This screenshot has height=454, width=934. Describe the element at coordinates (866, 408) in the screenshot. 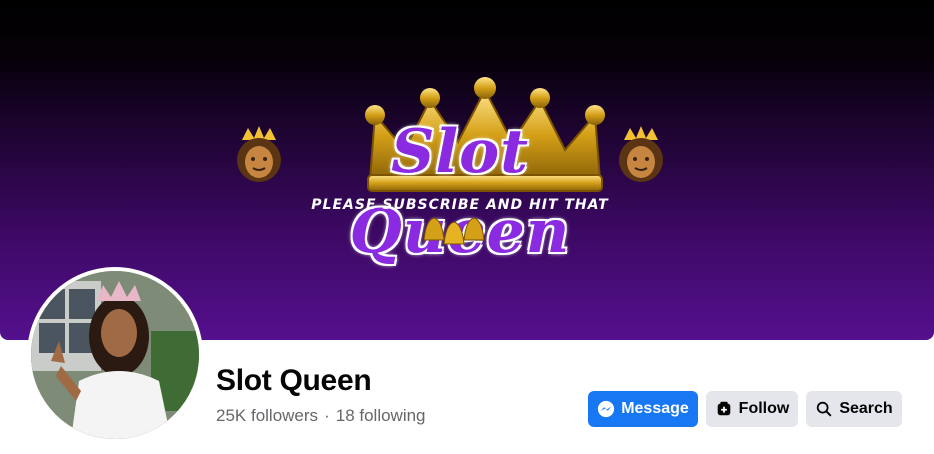

I see `search-button-label: Search` at that location.